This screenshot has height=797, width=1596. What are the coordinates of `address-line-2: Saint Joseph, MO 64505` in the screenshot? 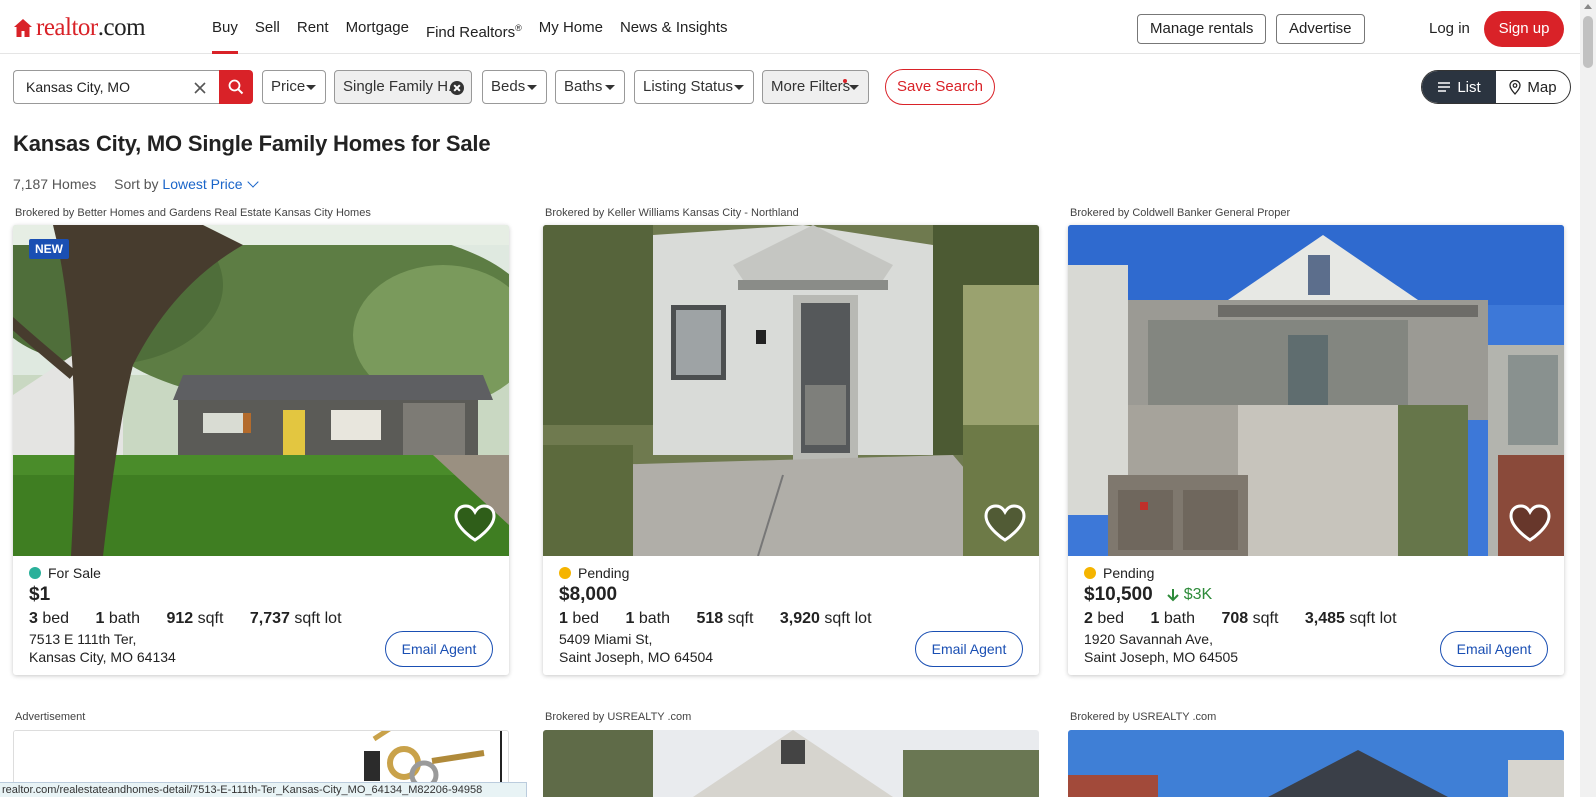 It's located at (1161, 657).